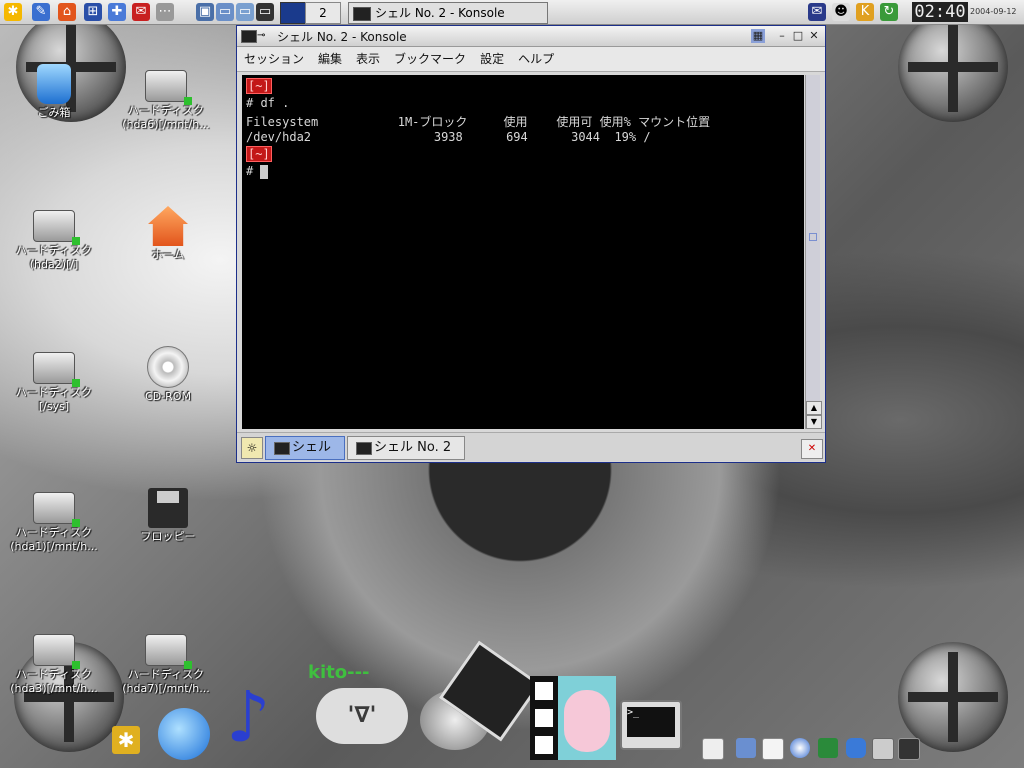  What do you see at coordinates (264, 171) in the screenshot?
I see `terminal-cursor` at bounding box center [264, 171].